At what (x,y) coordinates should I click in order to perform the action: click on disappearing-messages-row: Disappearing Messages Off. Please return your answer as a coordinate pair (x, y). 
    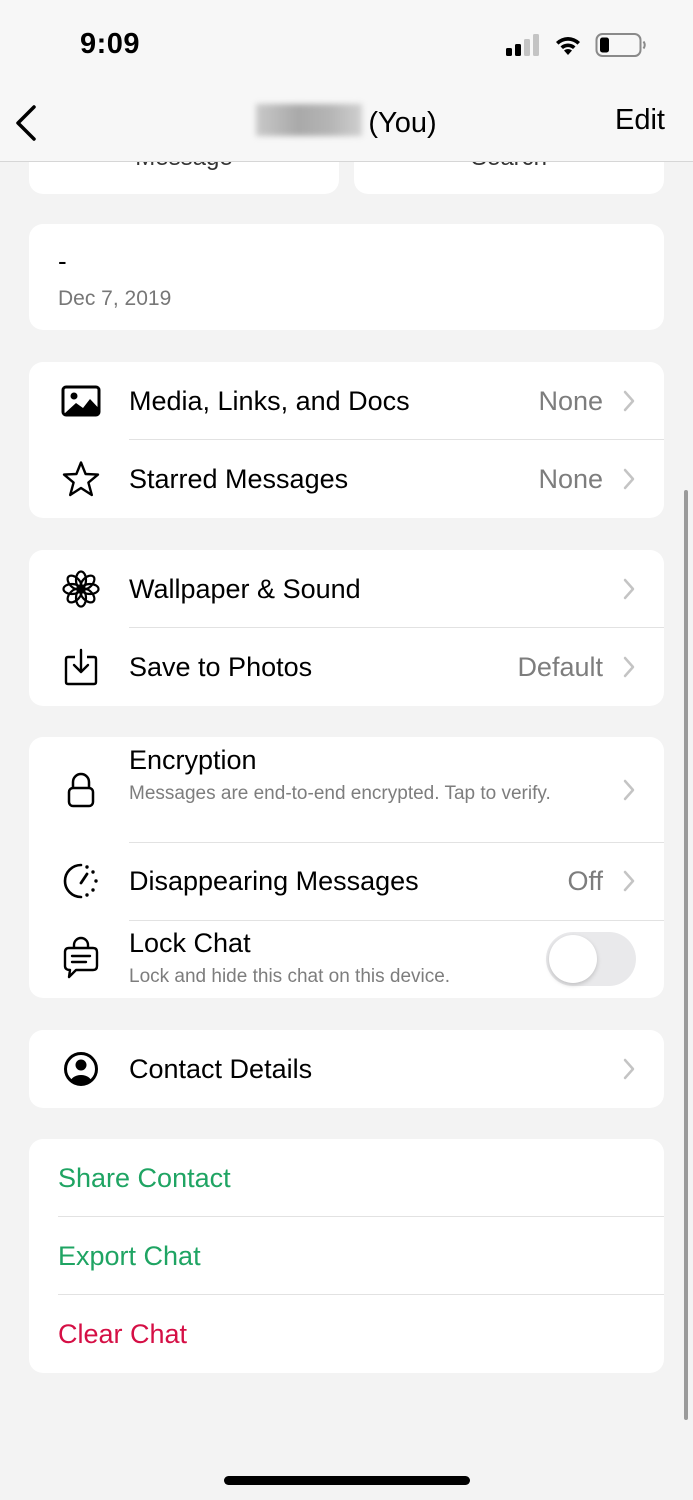
    Looking at the image, I should click on (346, 881).